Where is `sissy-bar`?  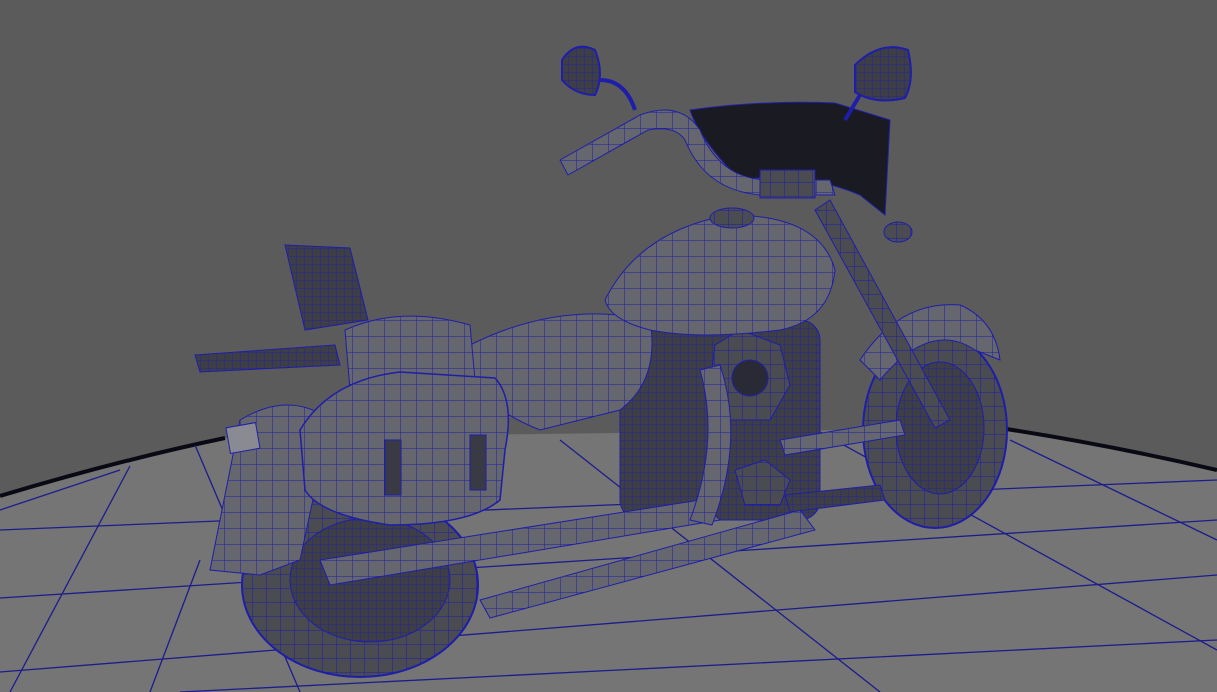
sissy-bar is located at coordinates (326, 287).